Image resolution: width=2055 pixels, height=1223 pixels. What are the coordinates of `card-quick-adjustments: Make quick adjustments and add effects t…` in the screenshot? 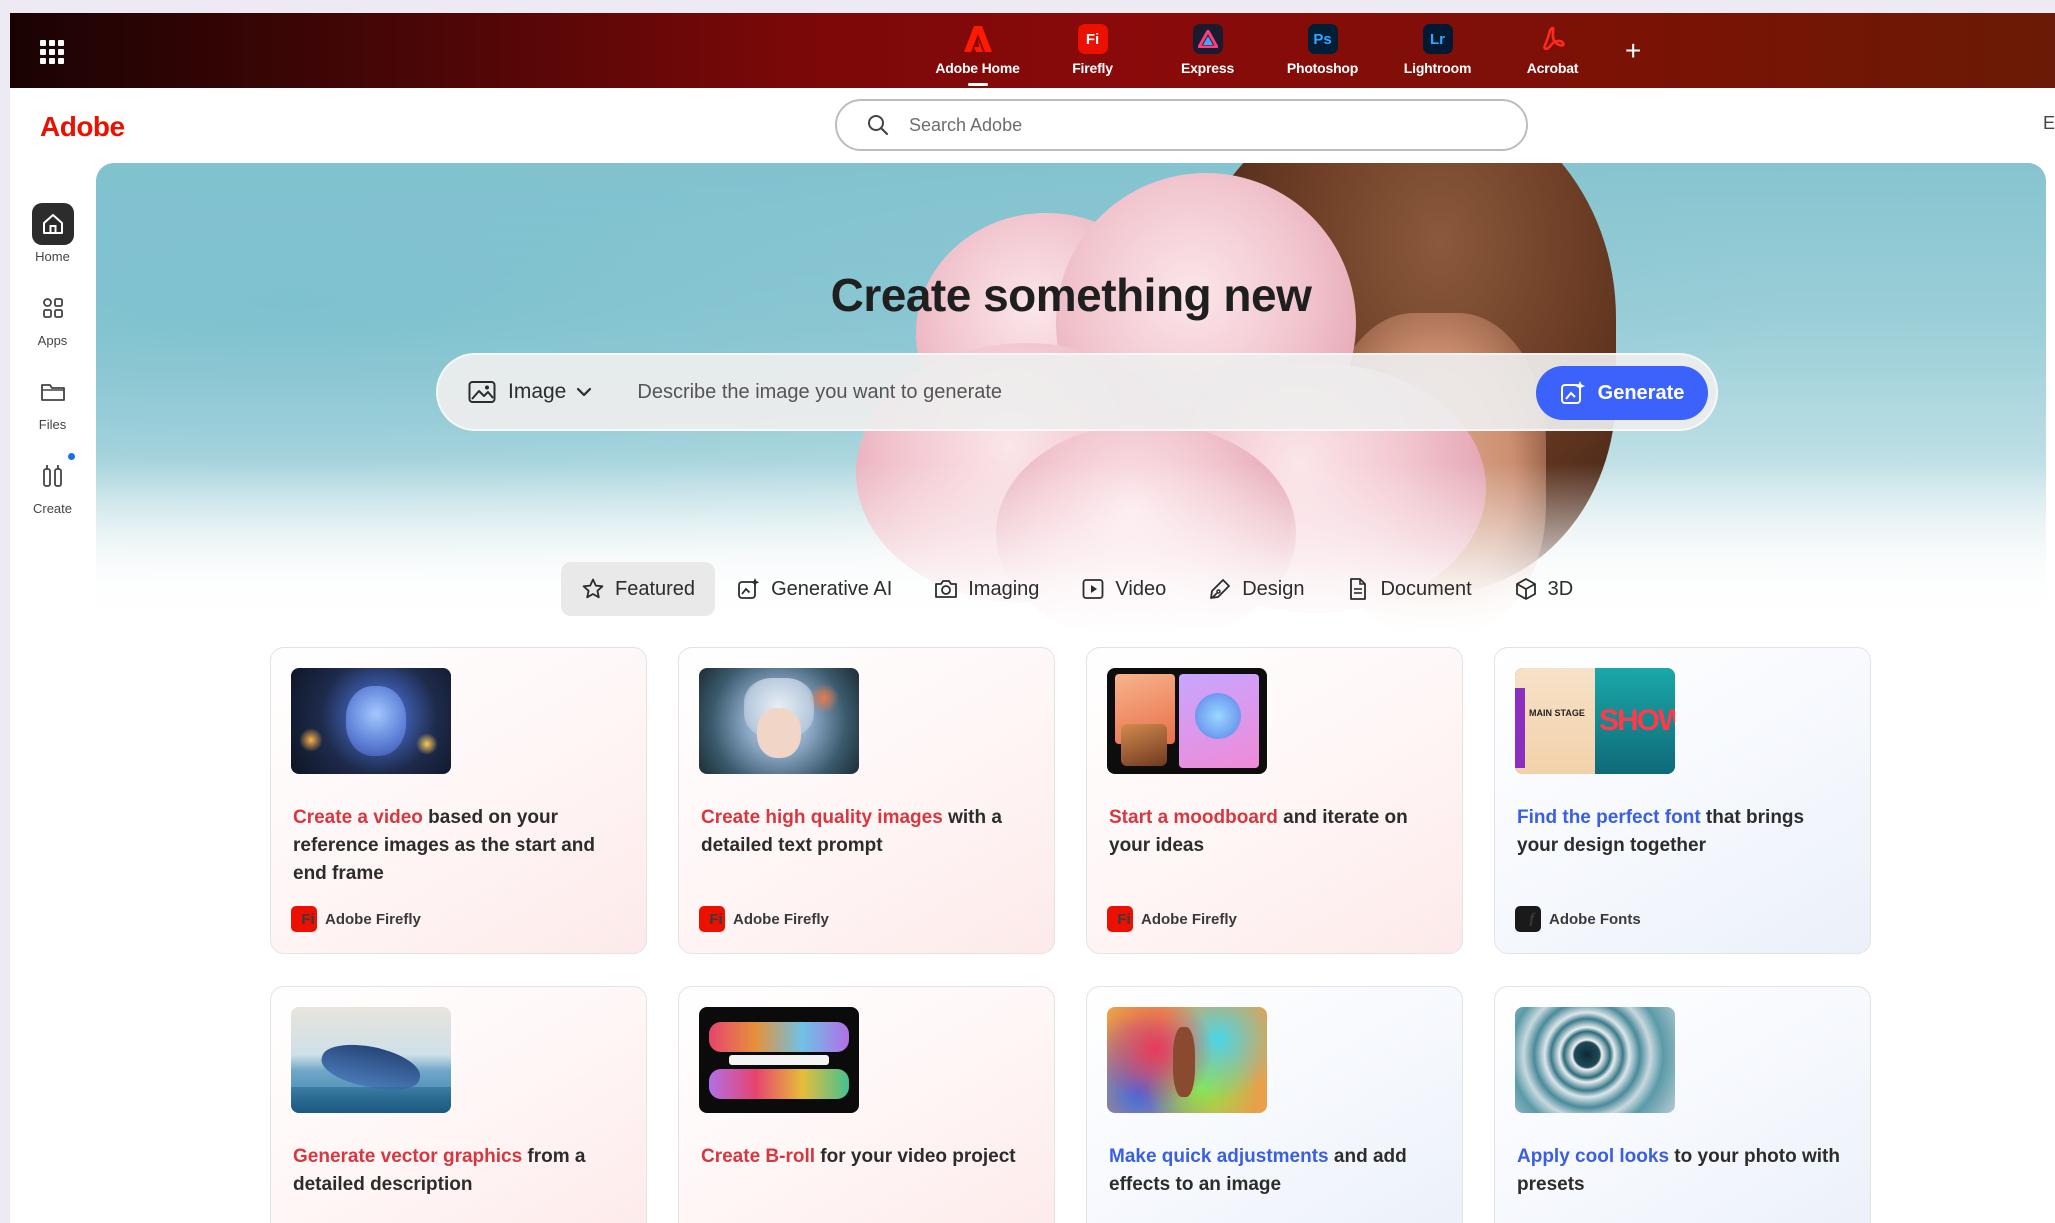 It's located at (1274, 1104).